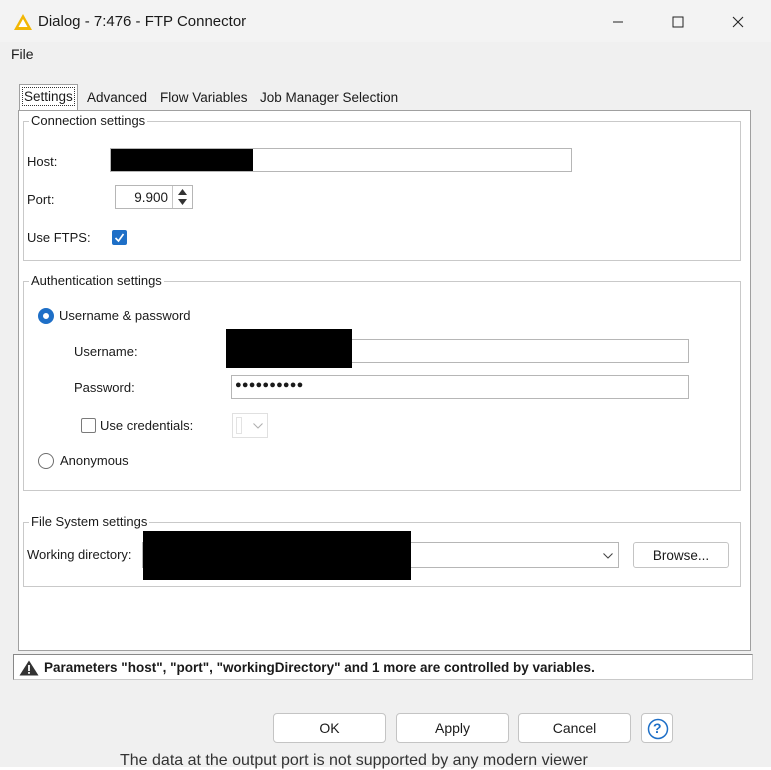 The image size is (771, 770). What do you see at coordinates (182, 160) in the screenshot?
I see `redacted-host` at bounding box center [182, 160].